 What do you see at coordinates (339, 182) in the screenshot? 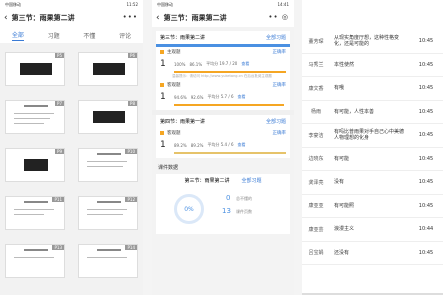
I see `student-answer: 没有` at bounding box center [339, 182].